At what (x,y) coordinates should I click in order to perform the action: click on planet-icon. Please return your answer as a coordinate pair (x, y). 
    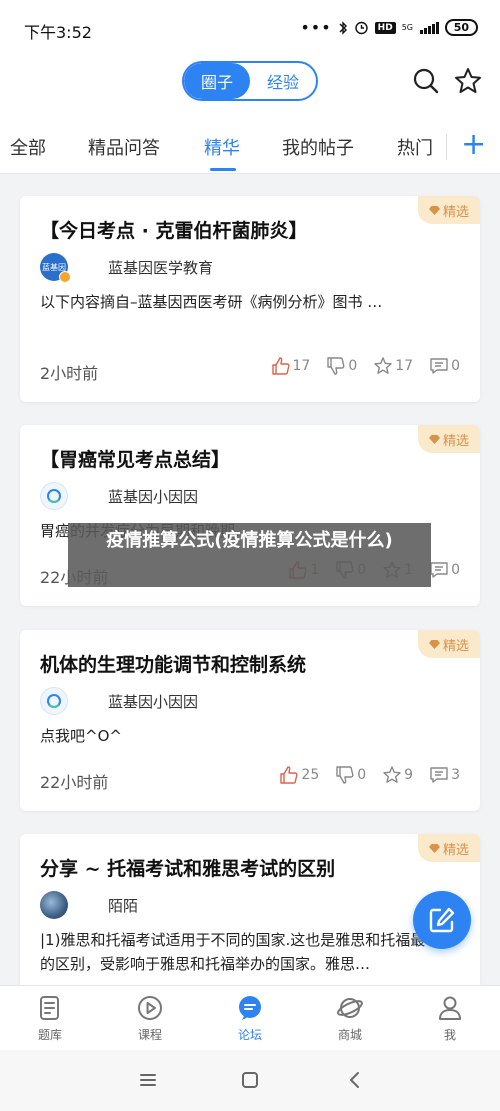
    Looking at the image, I should click on (350, 1008).